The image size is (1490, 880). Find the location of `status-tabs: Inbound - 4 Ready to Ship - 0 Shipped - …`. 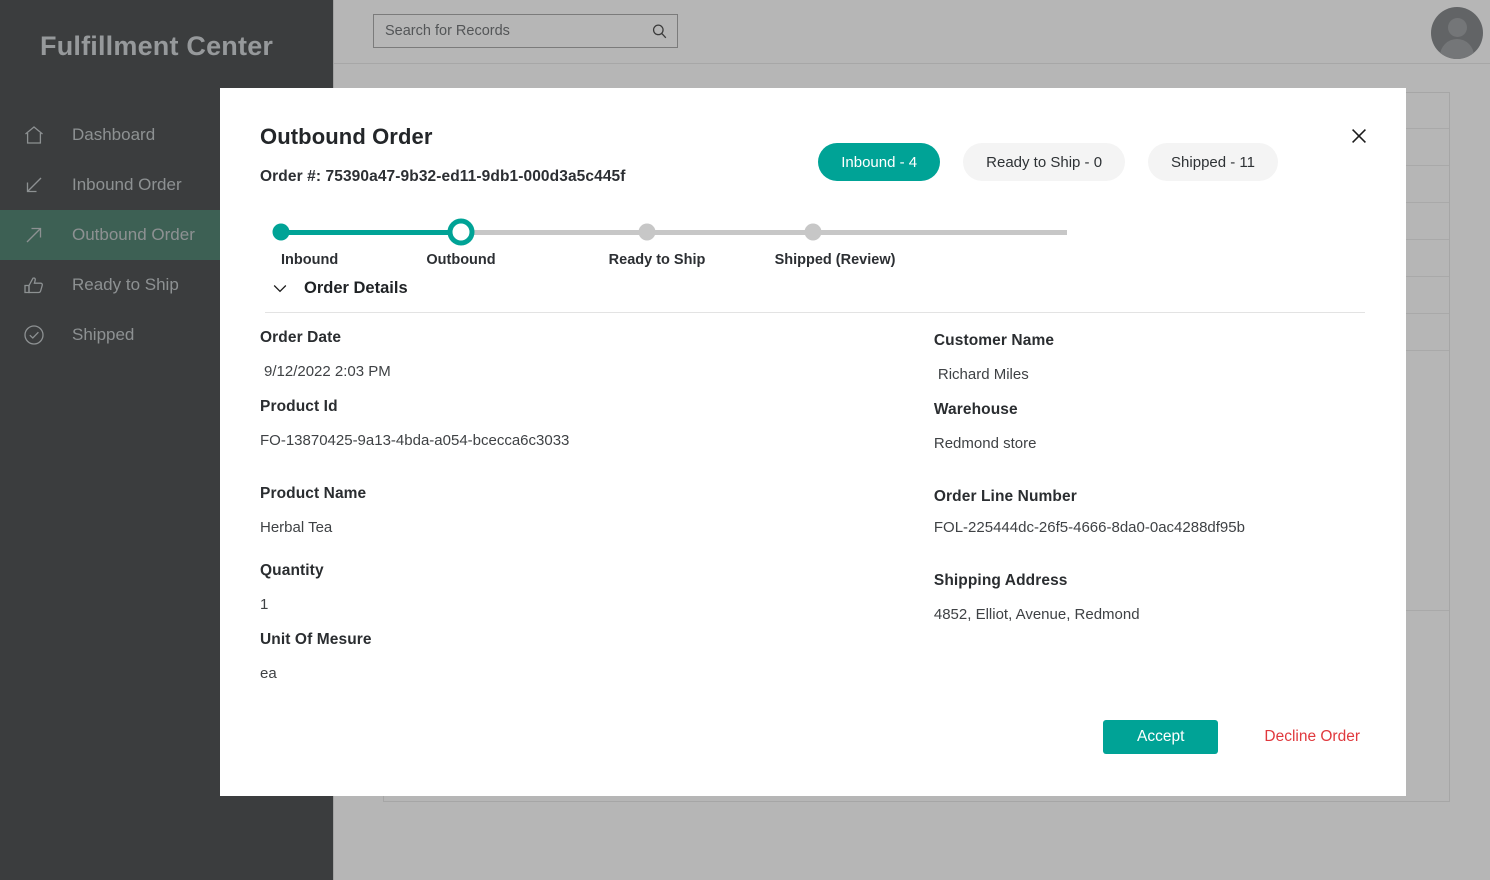

status-tabs: Inbound - 4 Ready to Ship - 0 Shipped - … is located at coordinates (1048, 162).